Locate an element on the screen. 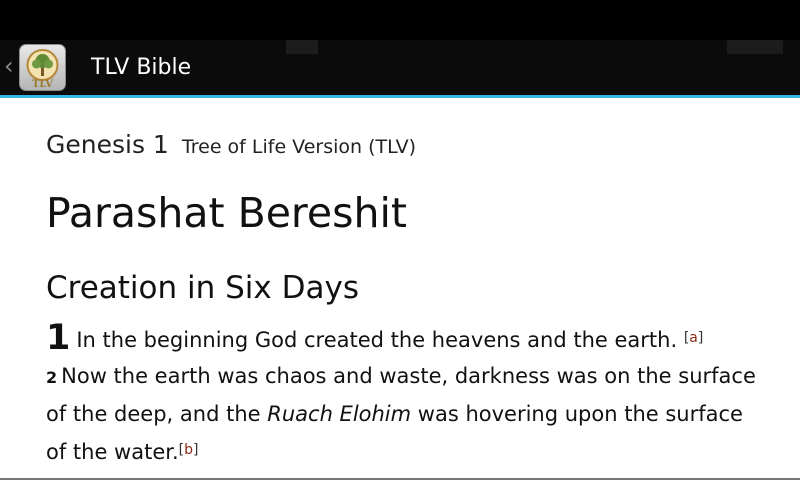  chapter-number: 1 is located at coordinates (58, 338).